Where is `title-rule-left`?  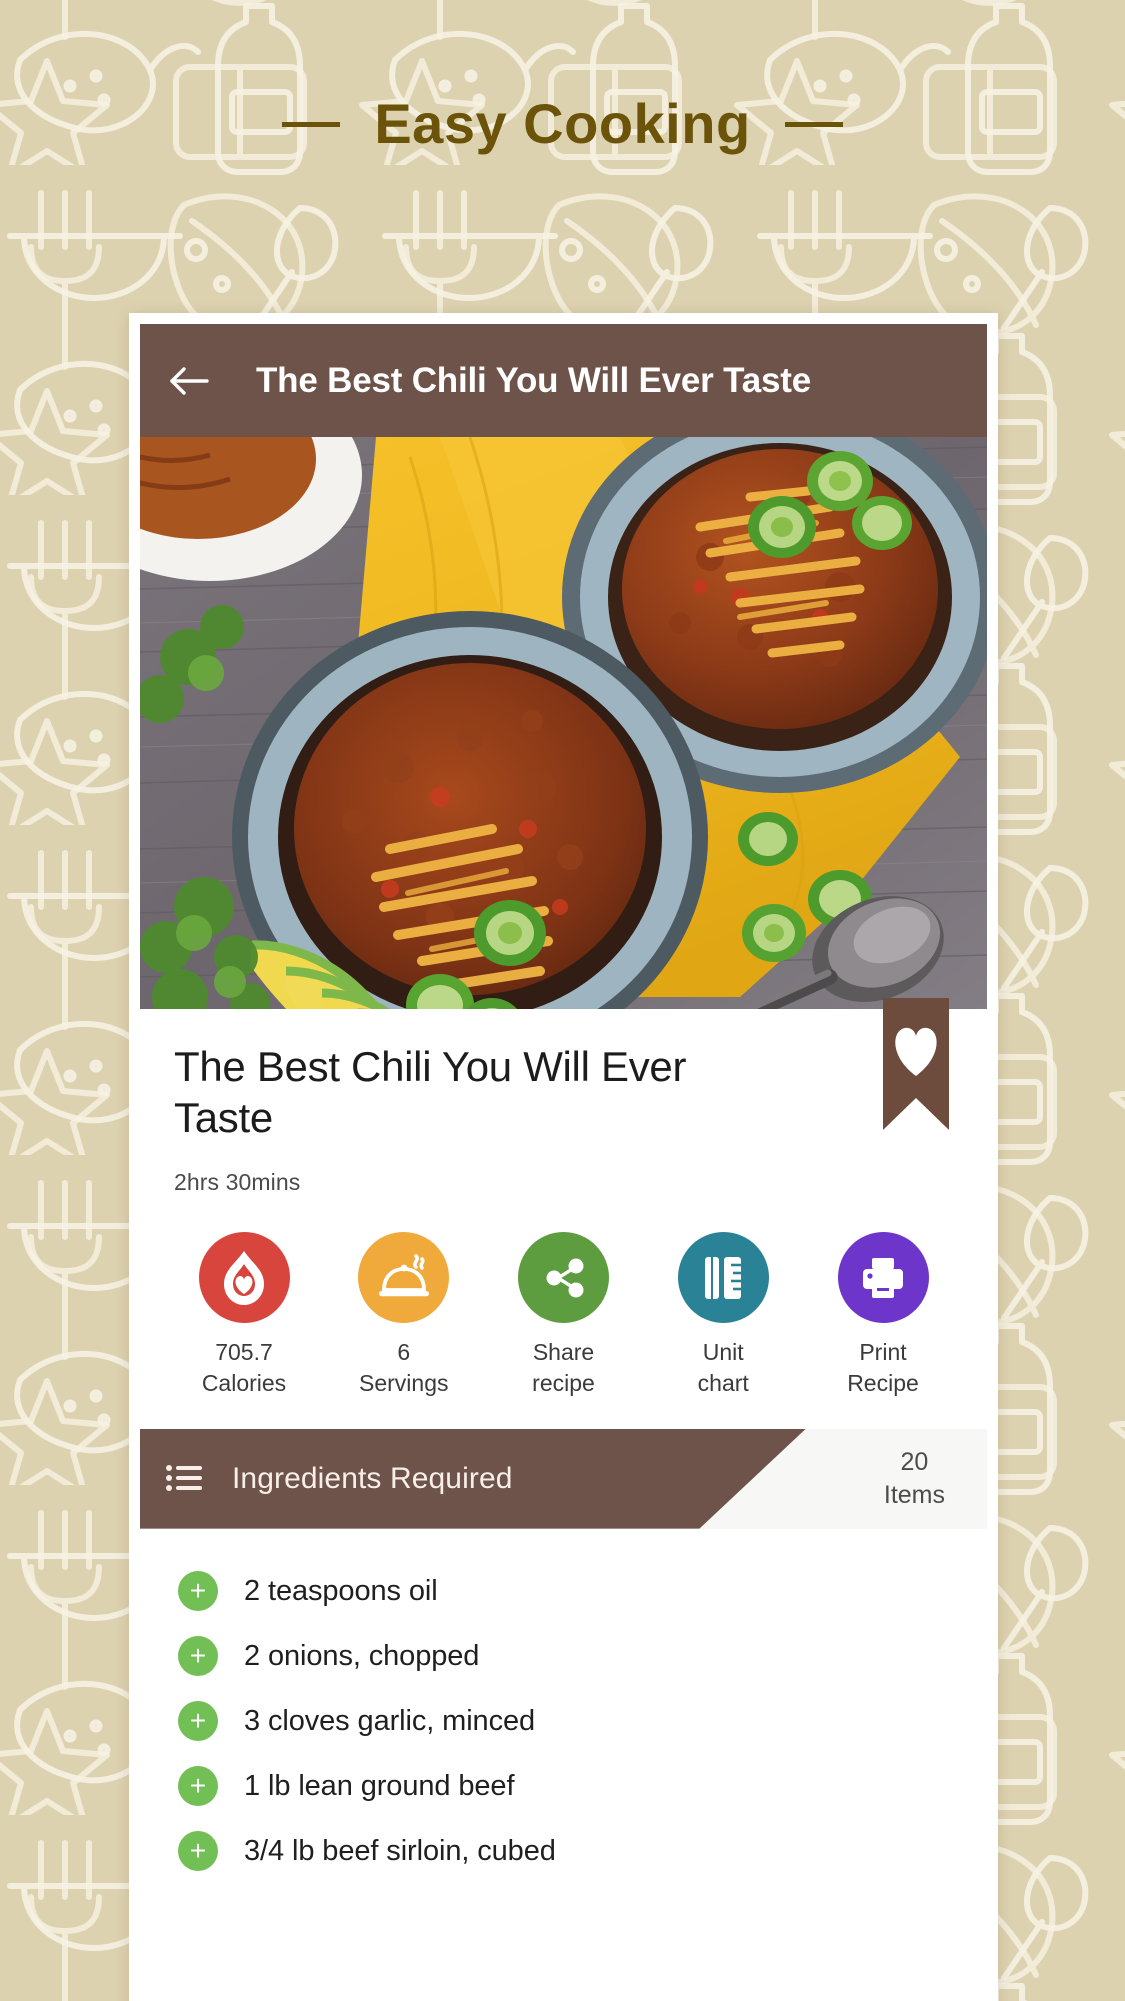
title-rule-left is located at coordinates (311, 124).